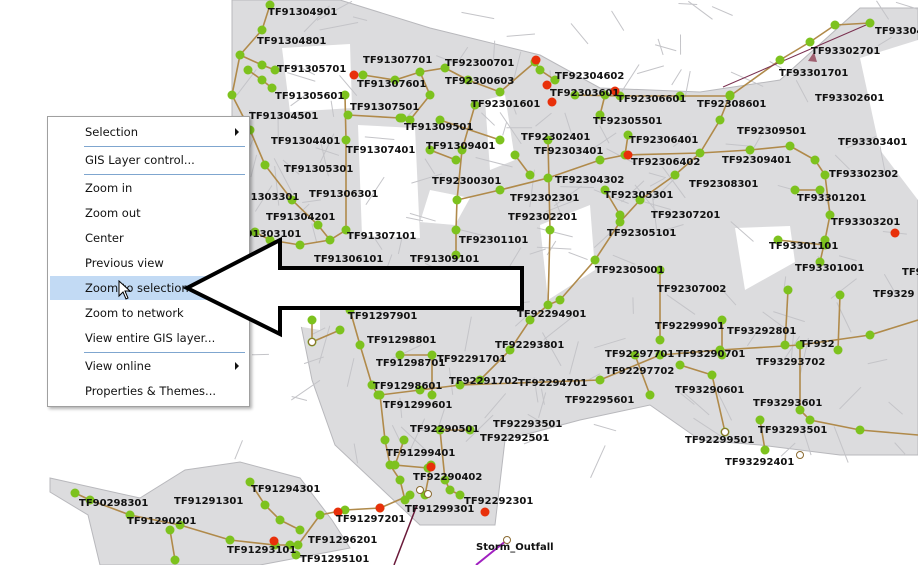 This screenshot has height=565, width=918. Describe the element at coordinates (689, 326) in the screenshot. I see `node-label: TF92299901` at that location.